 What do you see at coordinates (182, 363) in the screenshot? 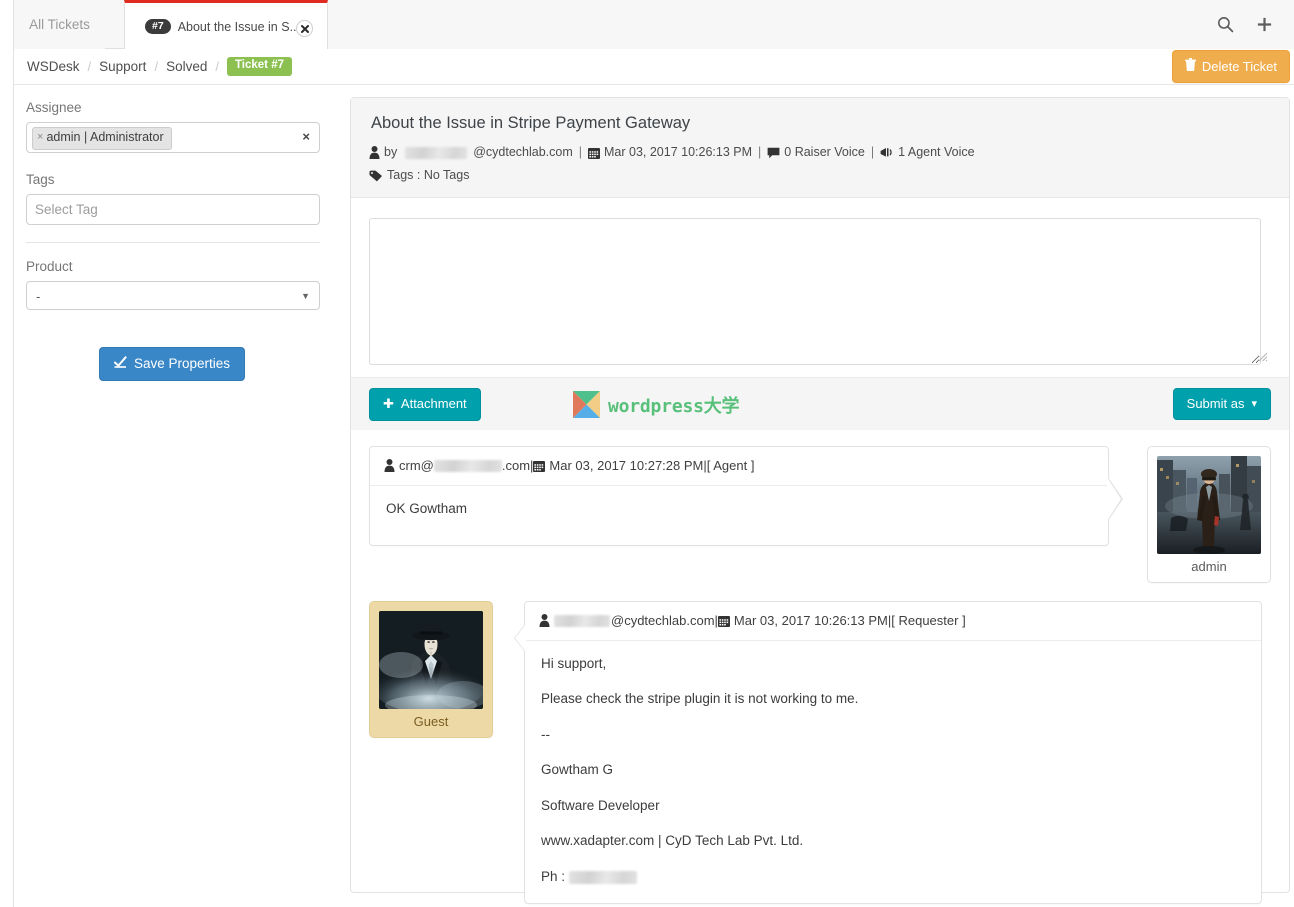
I see `save-properties-label: Save Properties` at bounding box center [182, 363].